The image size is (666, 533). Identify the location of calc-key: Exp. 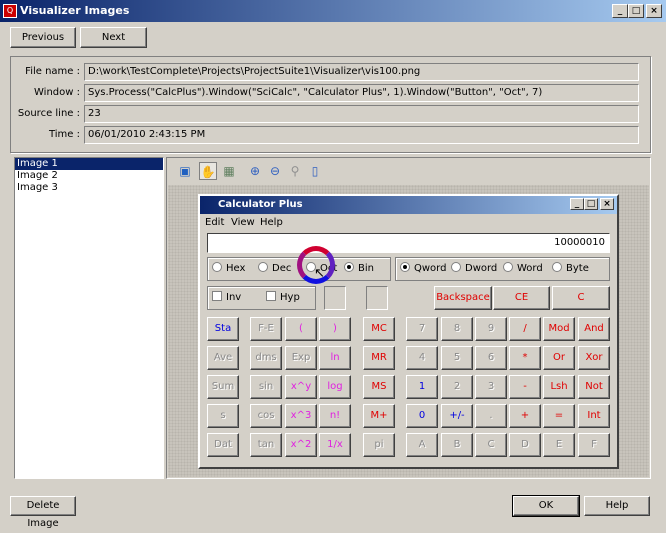
(301, 358).